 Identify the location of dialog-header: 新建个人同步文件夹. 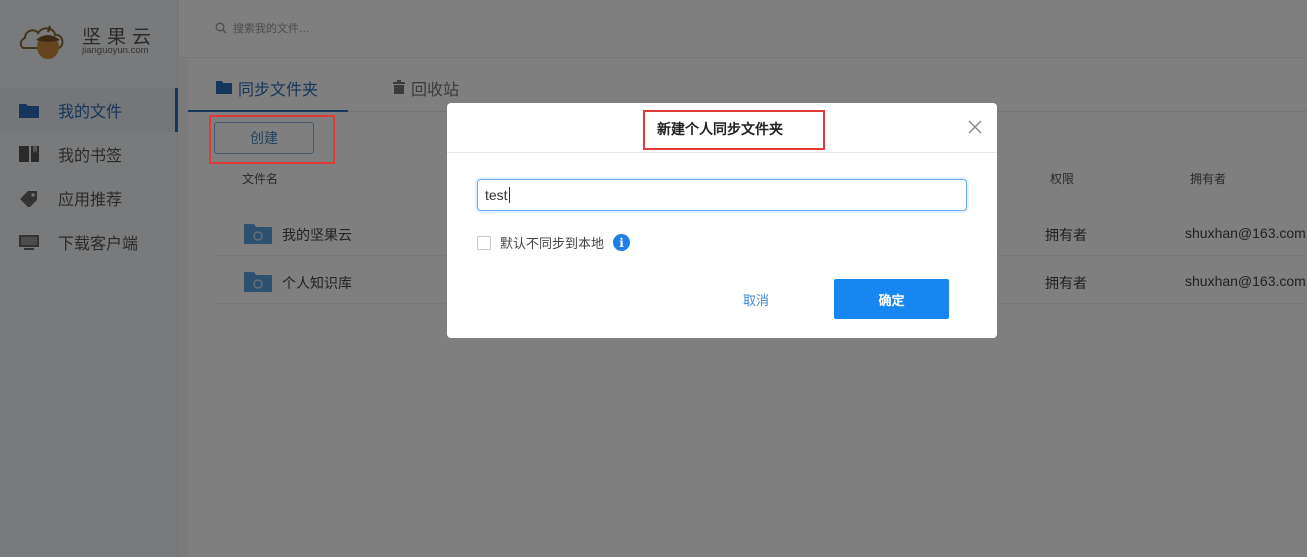
(722, 128).